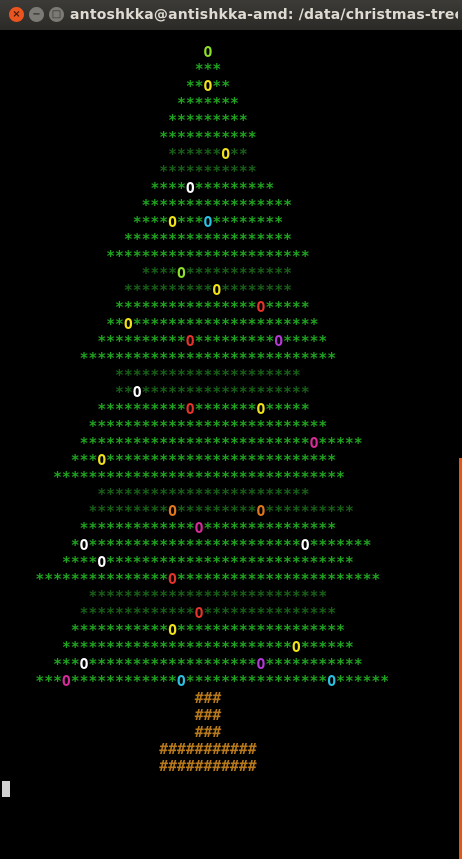  I want to click on terminal-line: ****O*********, so click(212, 188).